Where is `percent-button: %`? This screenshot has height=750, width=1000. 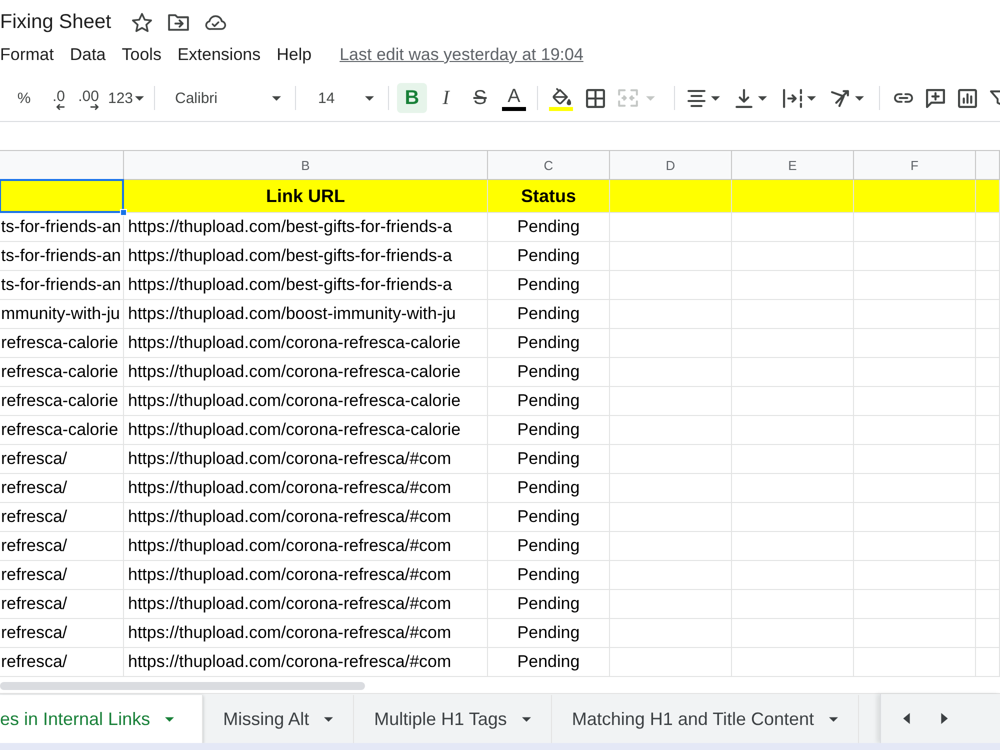
percent-button: % is located at coordinates (24, 98).